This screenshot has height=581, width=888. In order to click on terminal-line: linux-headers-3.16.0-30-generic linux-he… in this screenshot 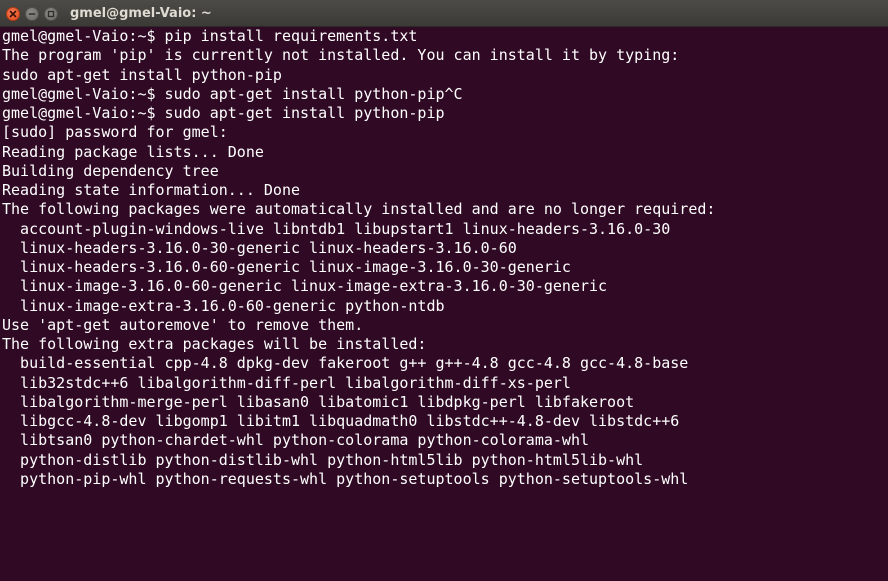, I will do `click(259, 247)`.